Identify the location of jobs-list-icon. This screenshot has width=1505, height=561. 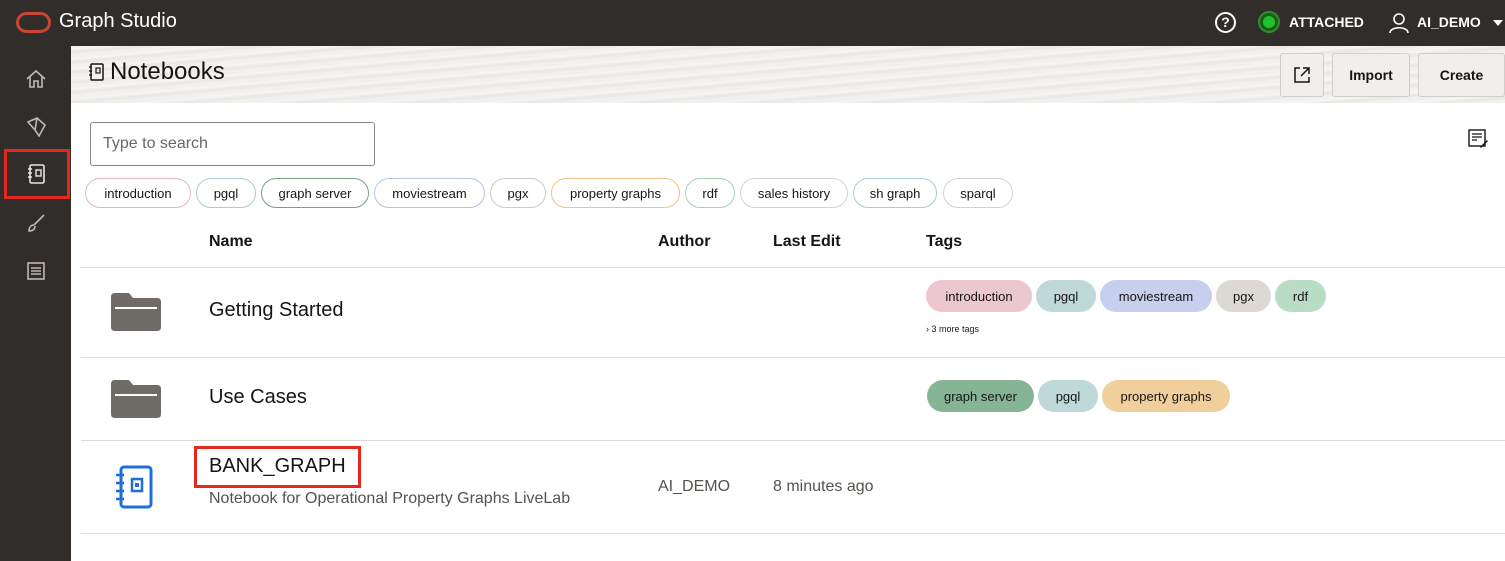
(35, 271).